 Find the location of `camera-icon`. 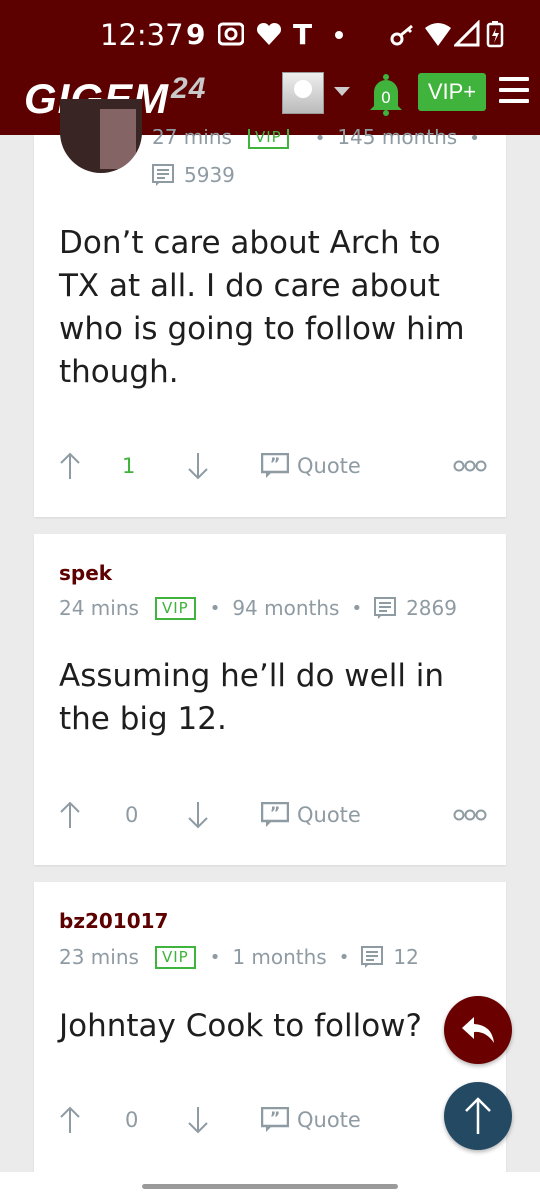

camera-icon is located at coordinates (231, 34).